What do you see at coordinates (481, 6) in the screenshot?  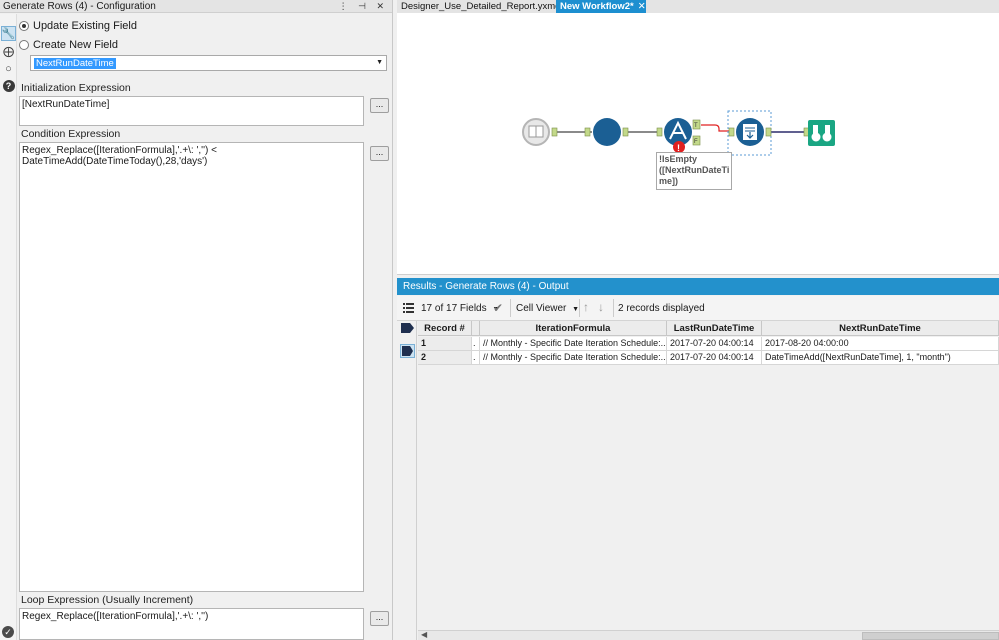 I see `tab-label: Designer_Use_Detailed_Report.yxmd` at bounding box center [481, 6].